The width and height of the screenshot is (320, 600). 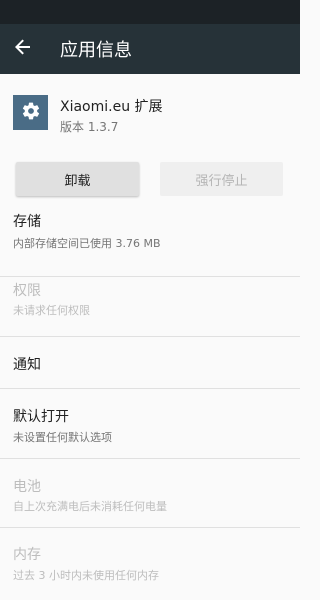 What do you see at coordinates (62, 437) in the screenshot?
I see `pref-summary: 未设置任何默认选项` at bounding box center [62, 437].